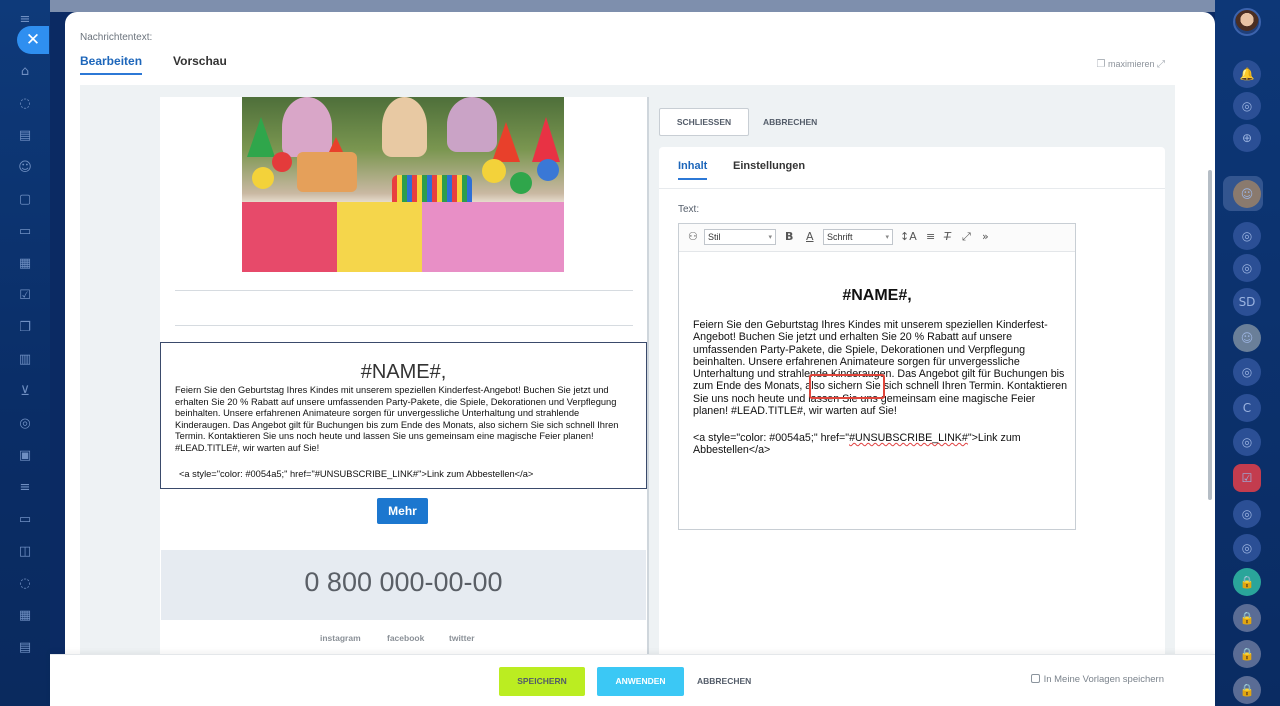 The image size is (1280, 706). I want to click on maximize-label: maximieren, so click(1131, 64).